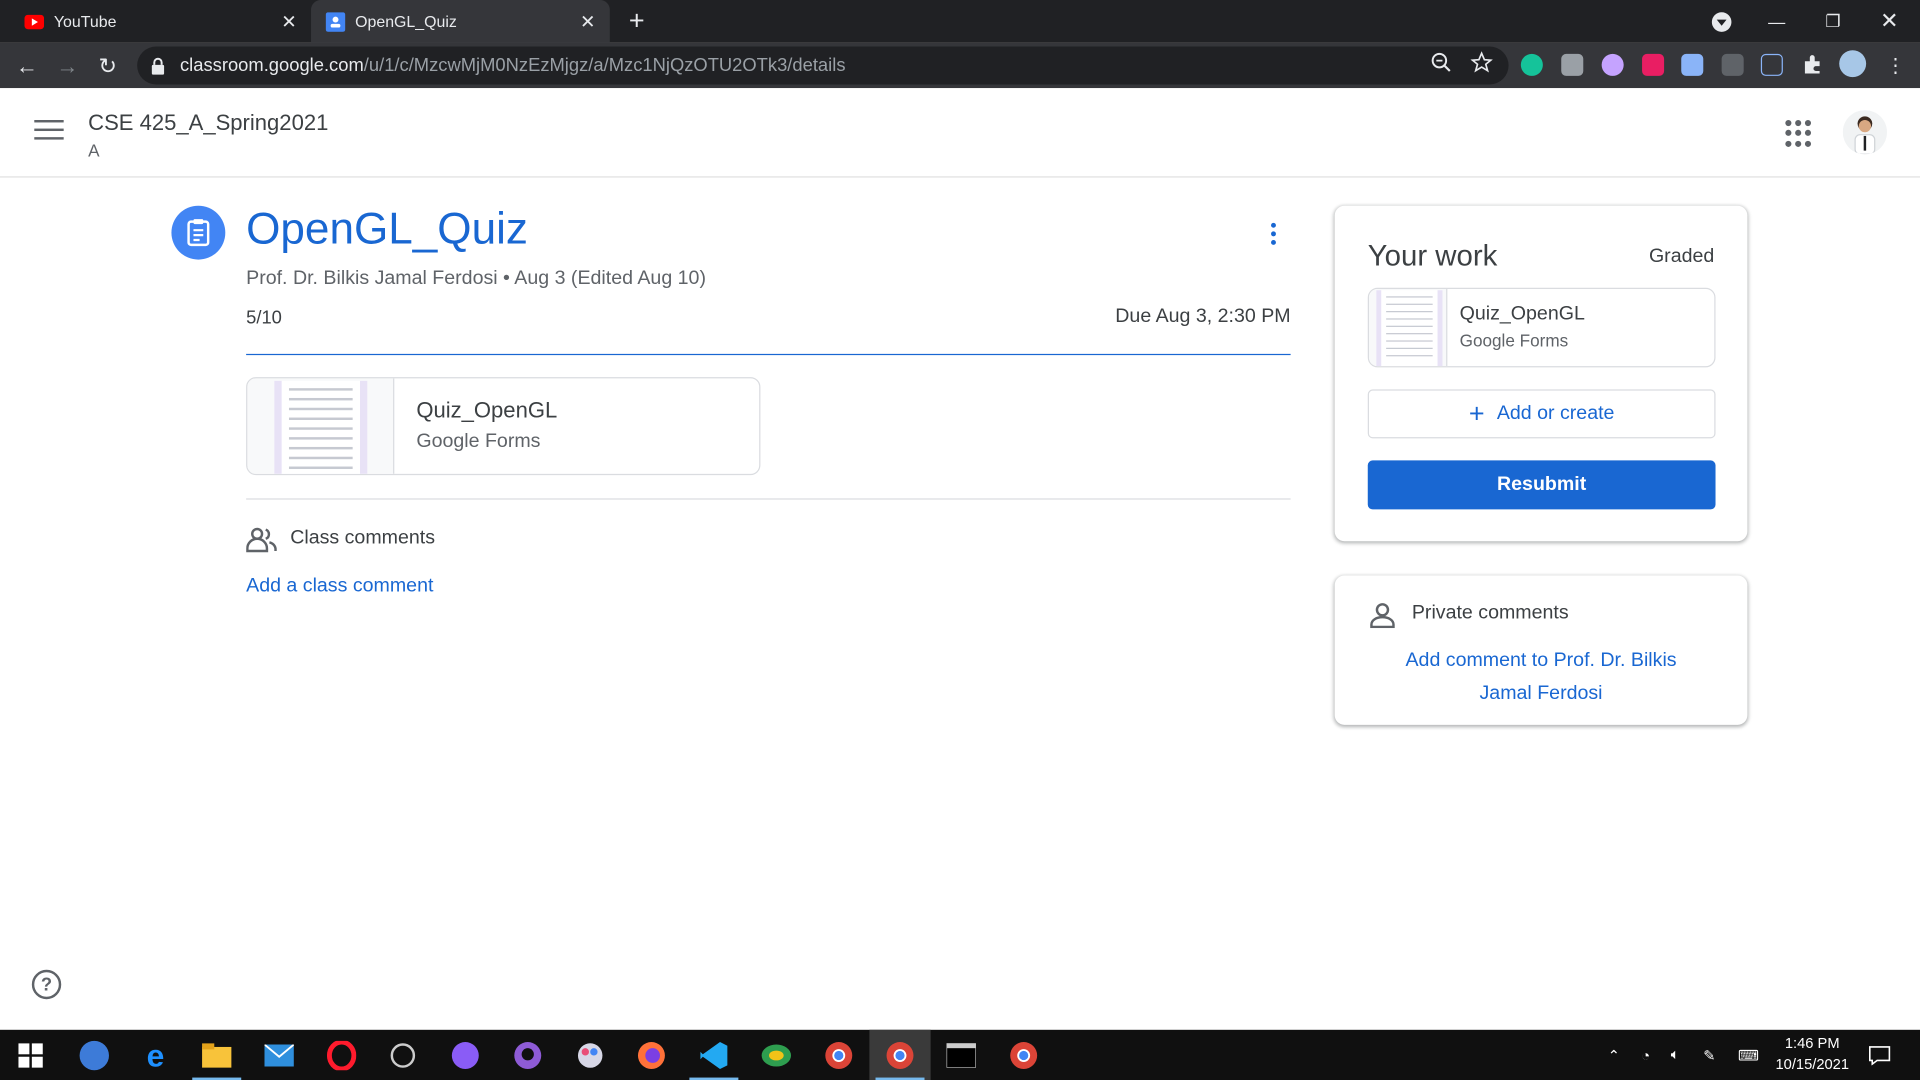  Describe the element at coordinates (402, 1055) in the screenshot. I see `satellite-app-icon` at that location.